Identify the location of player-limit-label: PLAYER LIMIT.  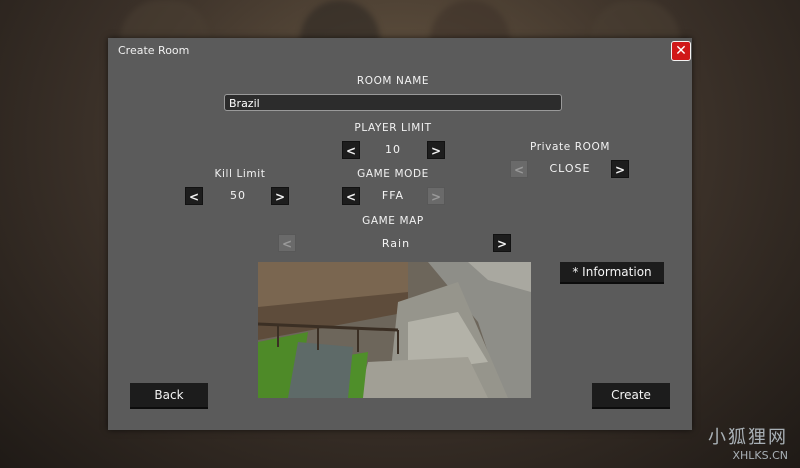
(393, 128).